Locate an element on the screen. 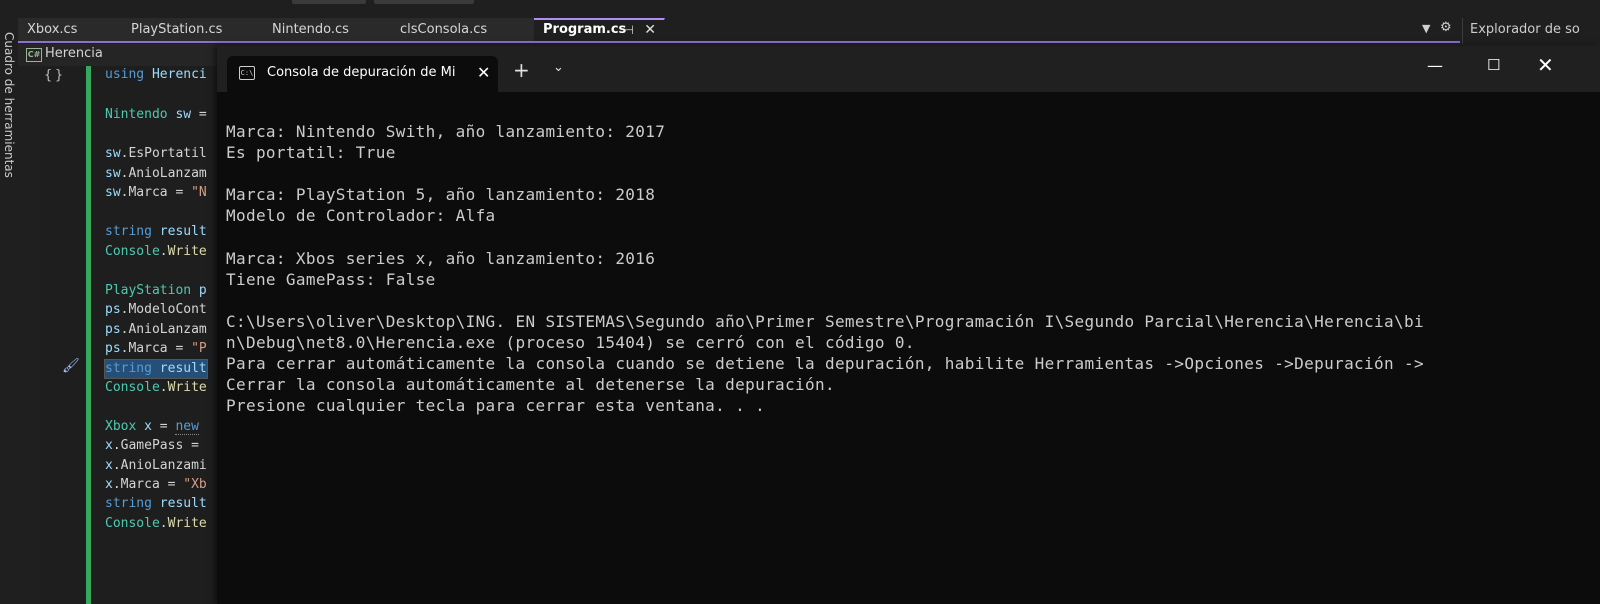 The height and width of the screenshot is (604, 1600). code-line: x.GamePass = is located at coordinates (152, 445).